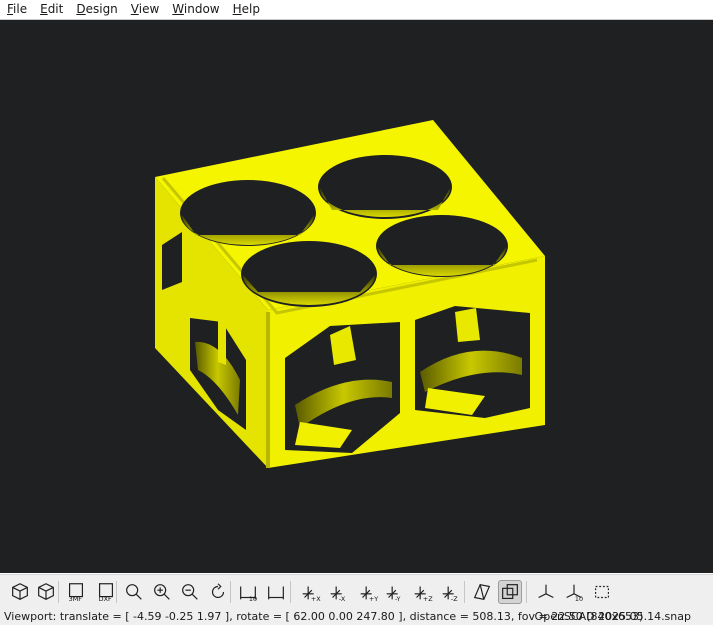  I want to click on measure-distance-button: 10, so click(248, 592).